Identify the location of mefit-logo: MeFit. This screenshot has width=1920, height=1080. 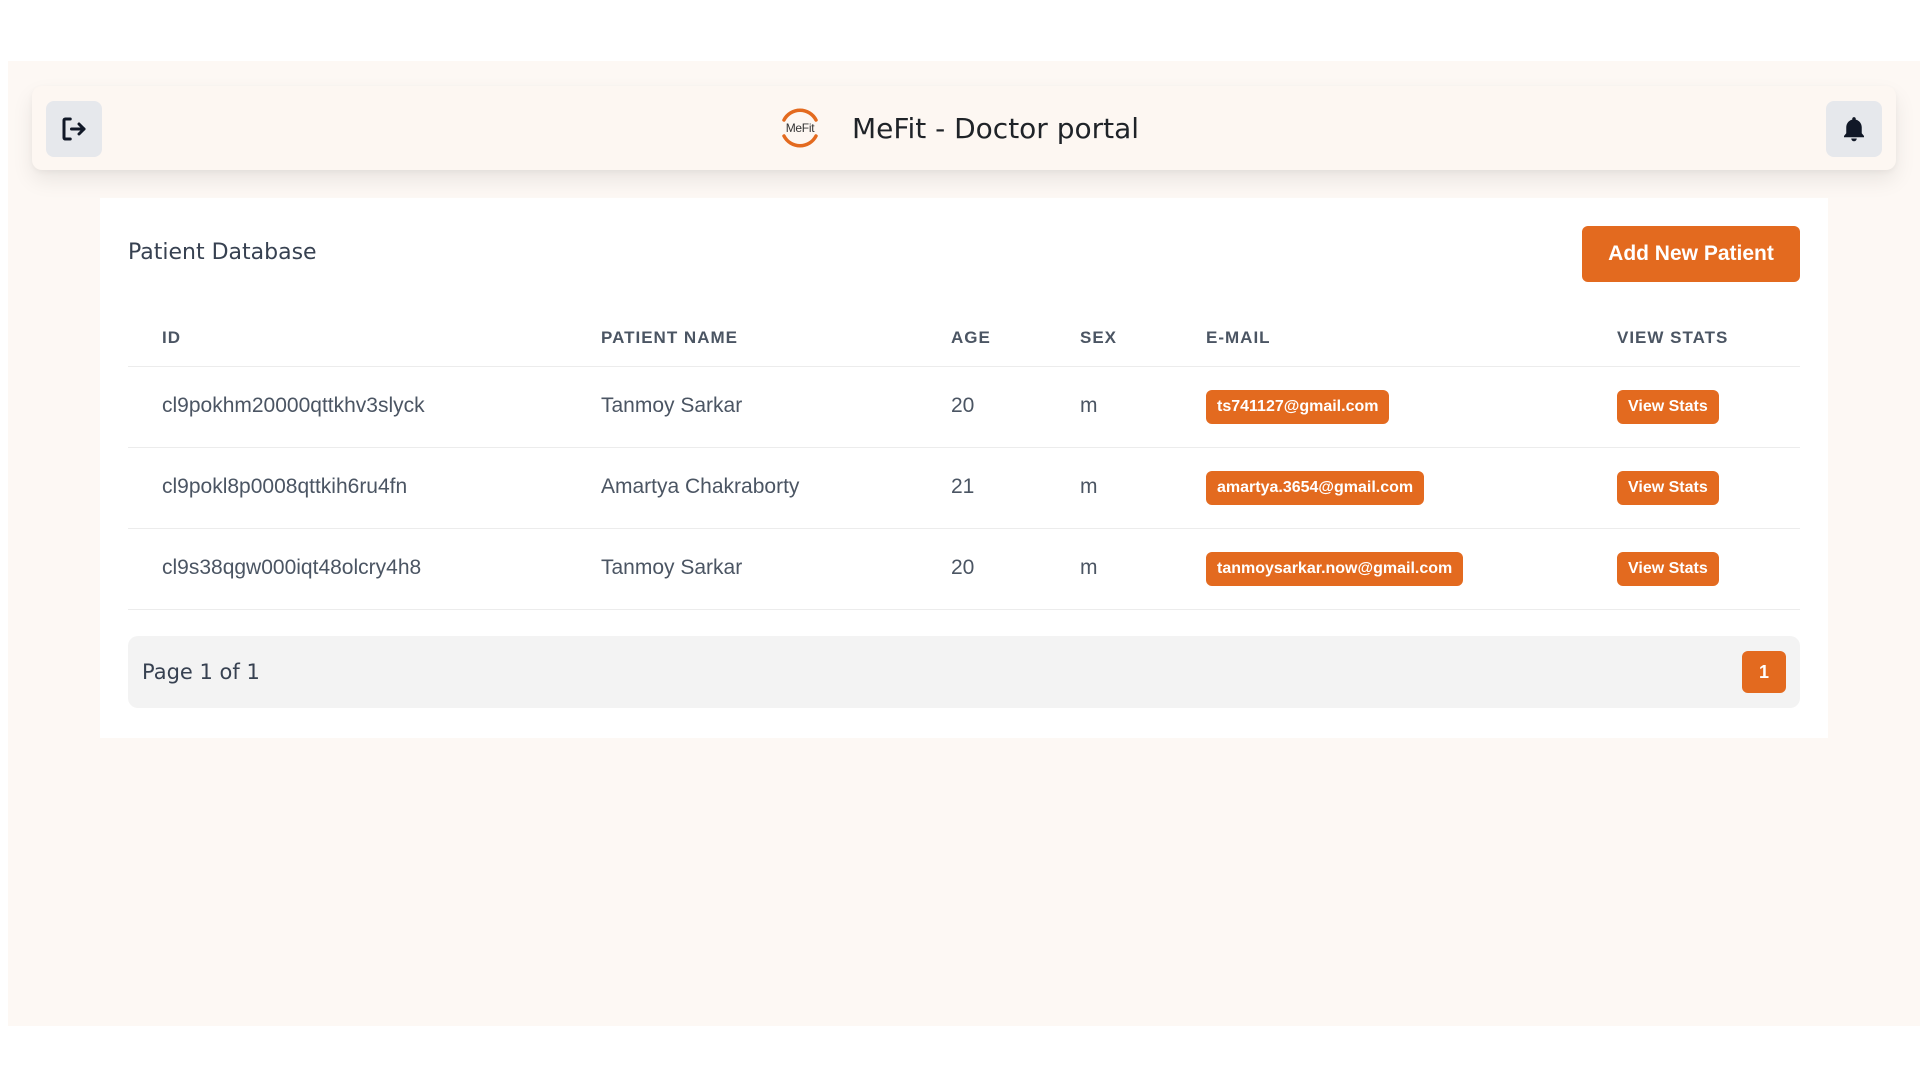
(800, 128).